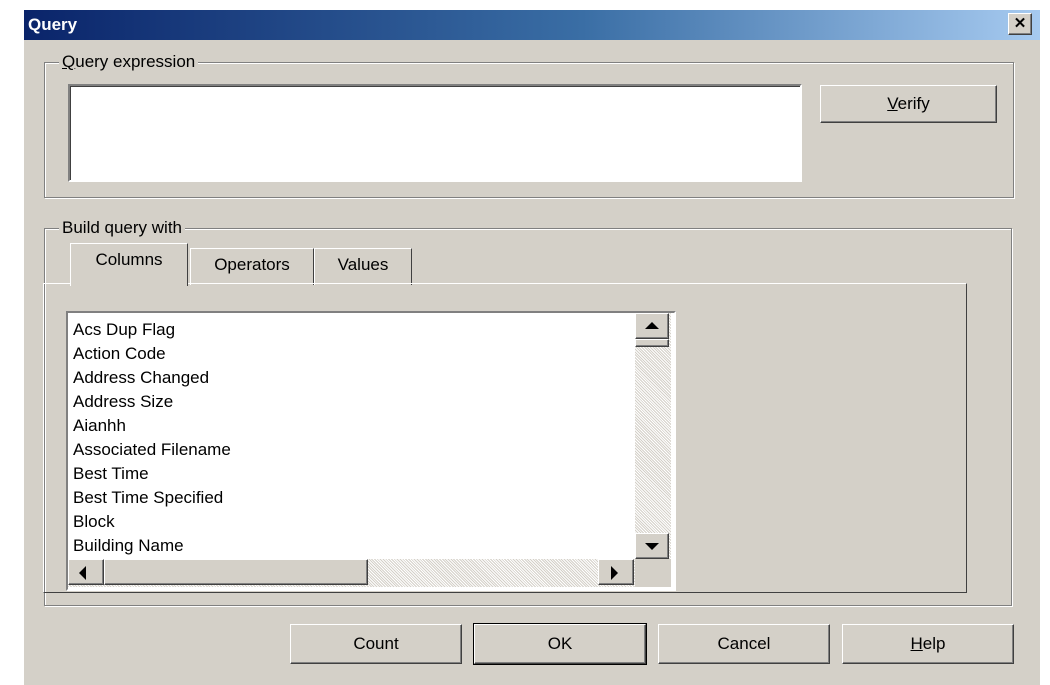 Image resolution: width=1050 pixels, height=685 pixels. I want to click on list-item: Block, so click(152, 522).